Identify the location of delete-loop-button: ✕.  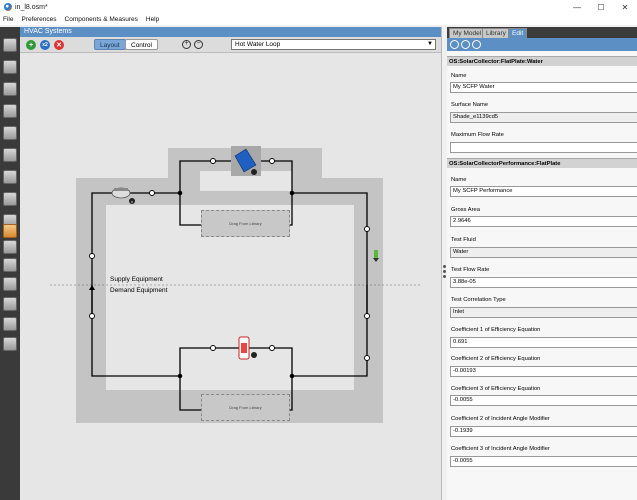
(59, 45).